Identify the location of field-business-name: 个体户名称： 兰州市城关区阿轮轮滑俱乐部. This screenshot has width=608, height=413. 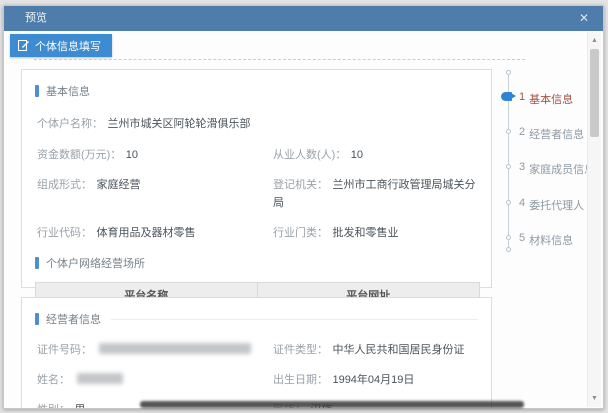
(144, 124).